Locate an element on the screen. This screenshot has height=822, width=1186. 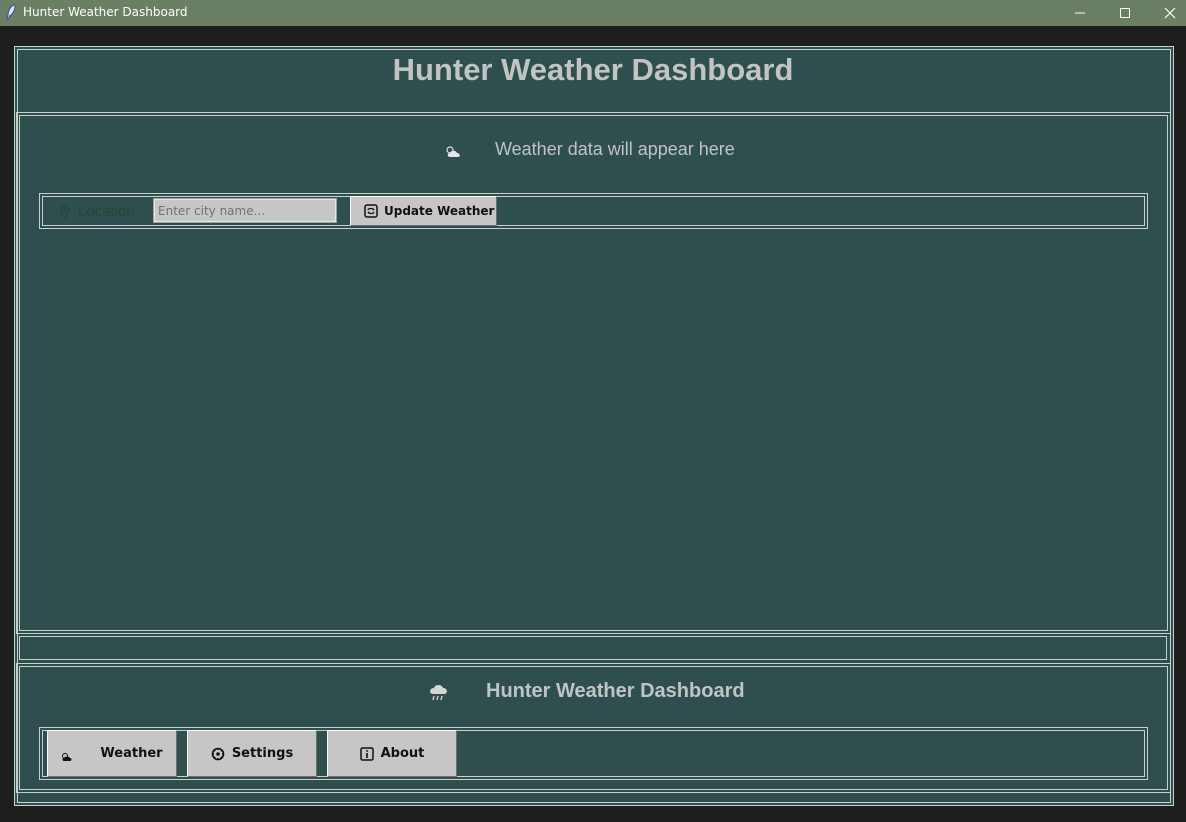
update-weather-label: Update Weather is located at coordinates (439, 211).